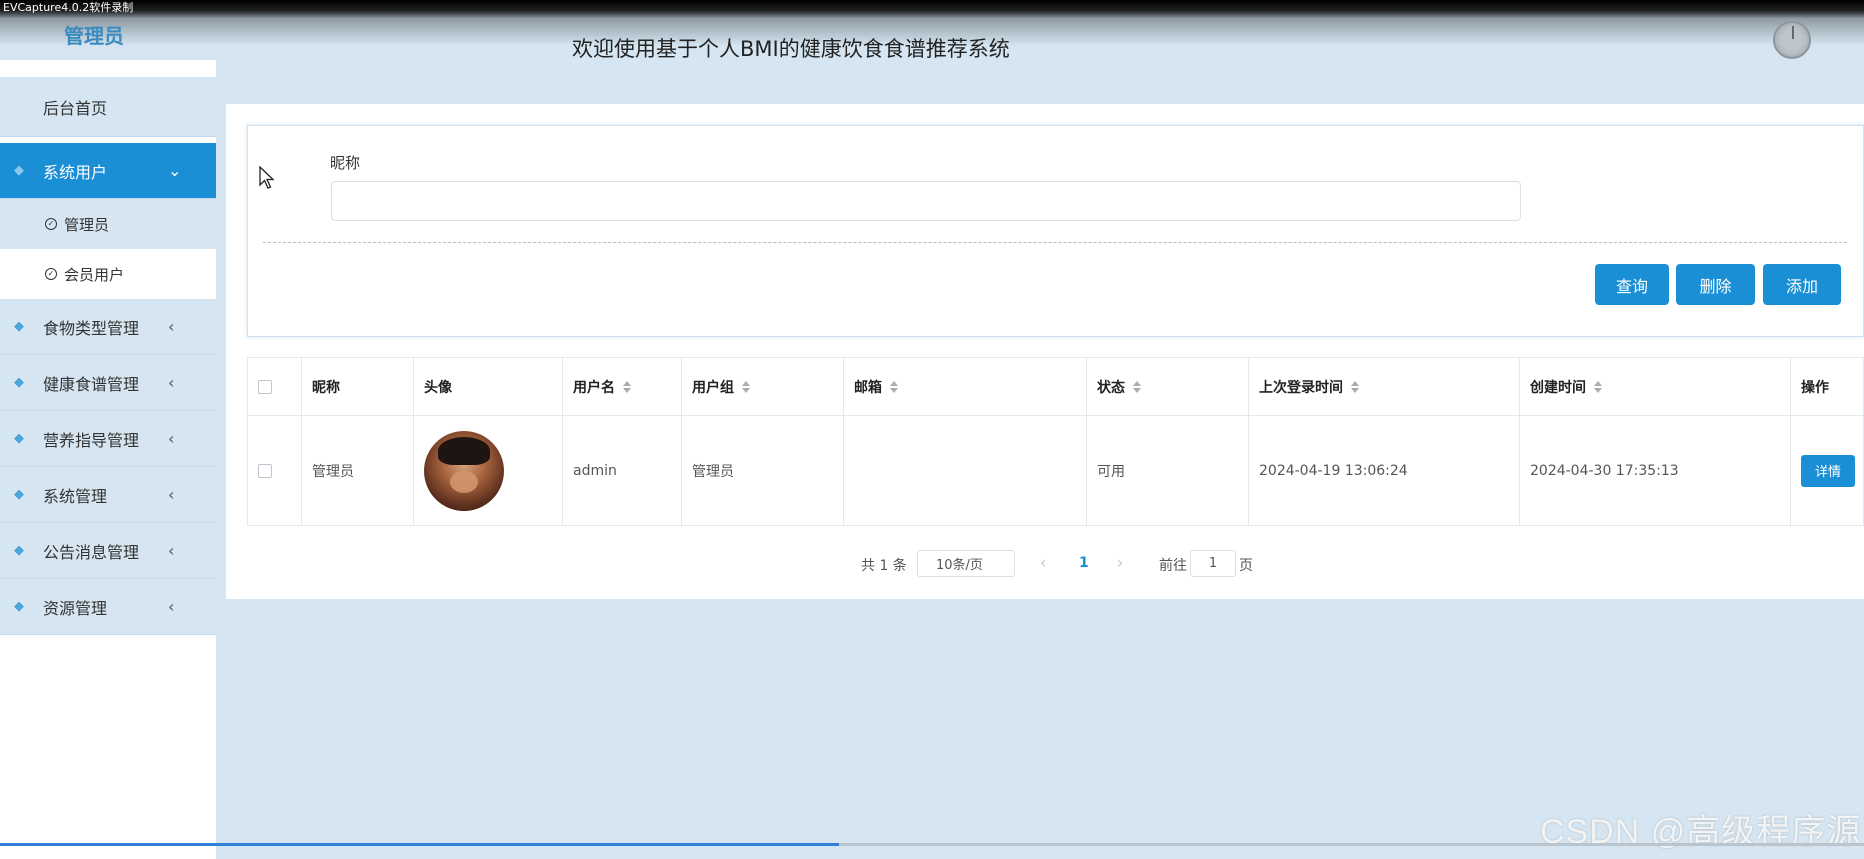 The height and width of the screenshot is (859, 1864). Describe the element at coordinates (345, 163) in the screenshot. I see `nickname-label: 昵称` at that location.